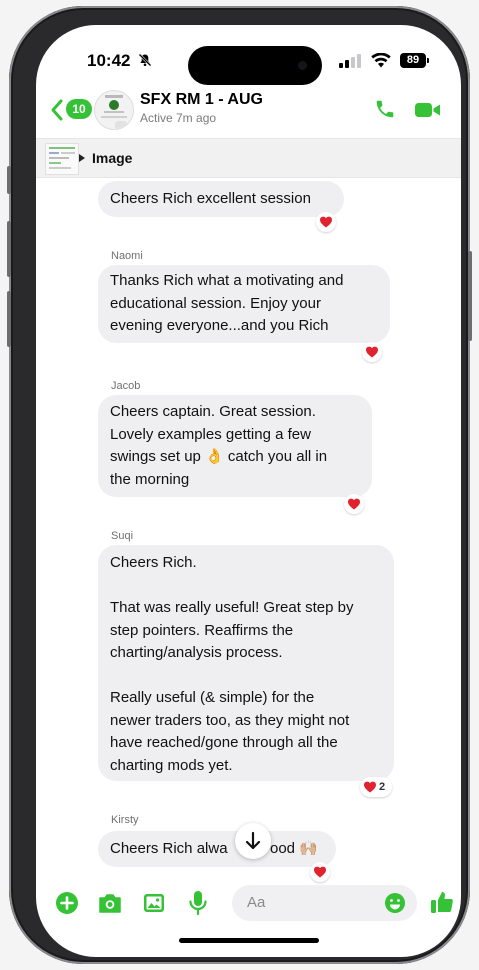  I want to click on volume-up-button, so click(9, 249).